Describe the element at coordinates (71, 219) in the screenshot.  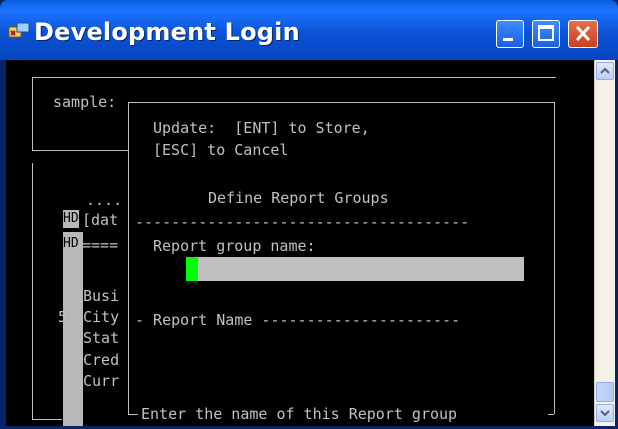
I see `hd-label-1: HD` at that location.